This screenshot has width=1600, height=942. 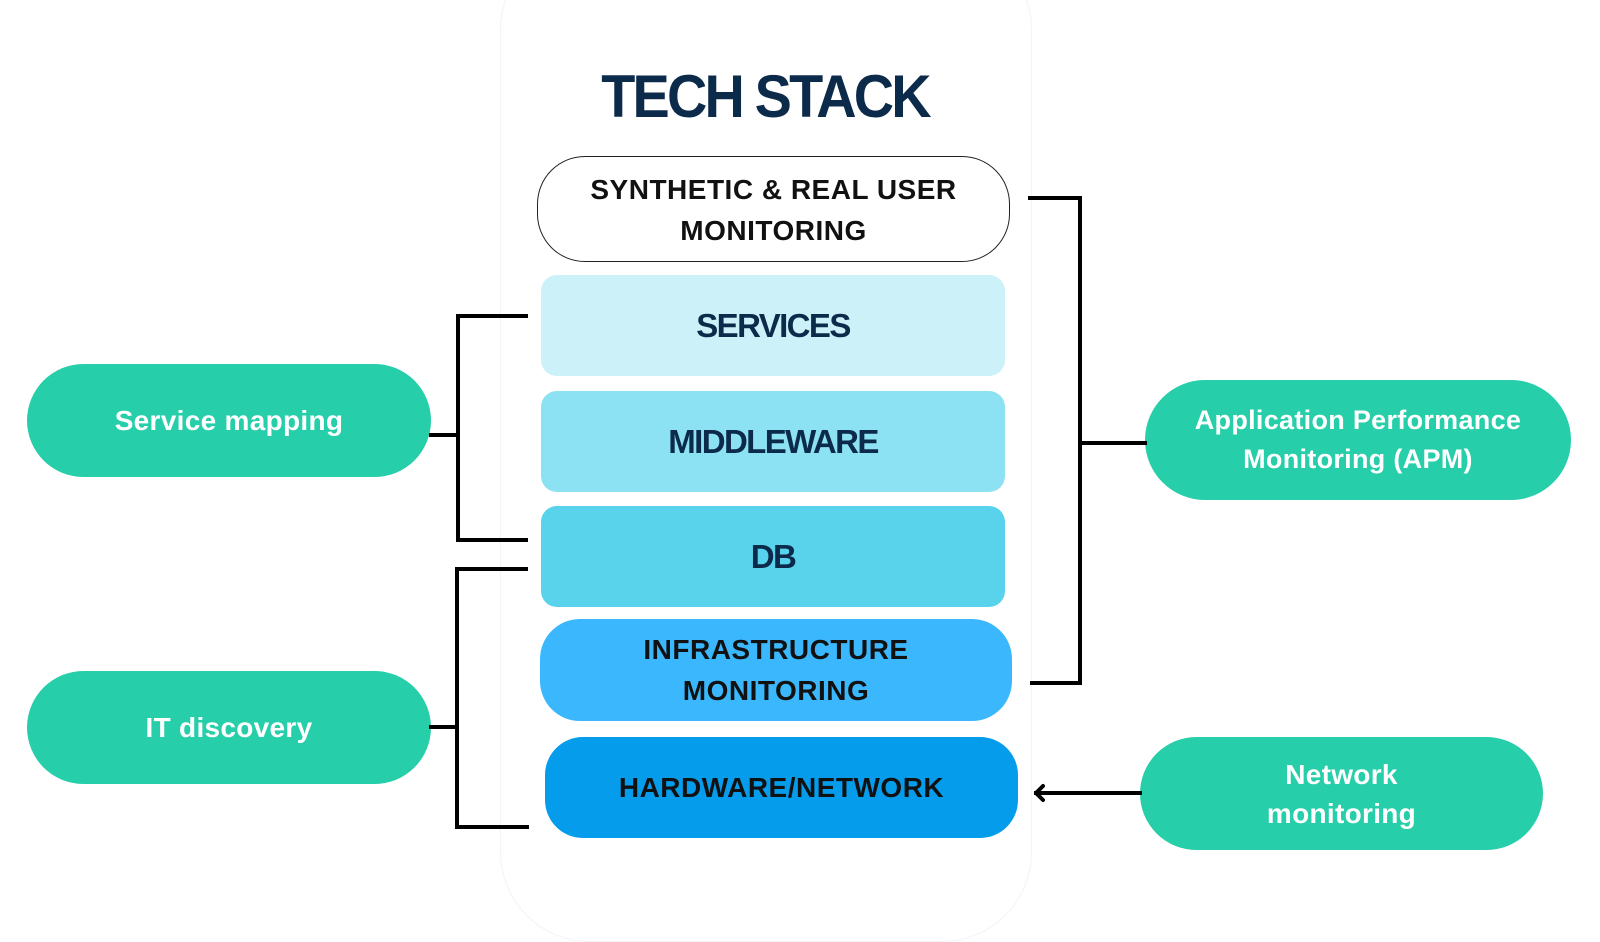 I want to click on layer-hardware-network: HARDWARE/NETWORK, so click(x=781, y=787).